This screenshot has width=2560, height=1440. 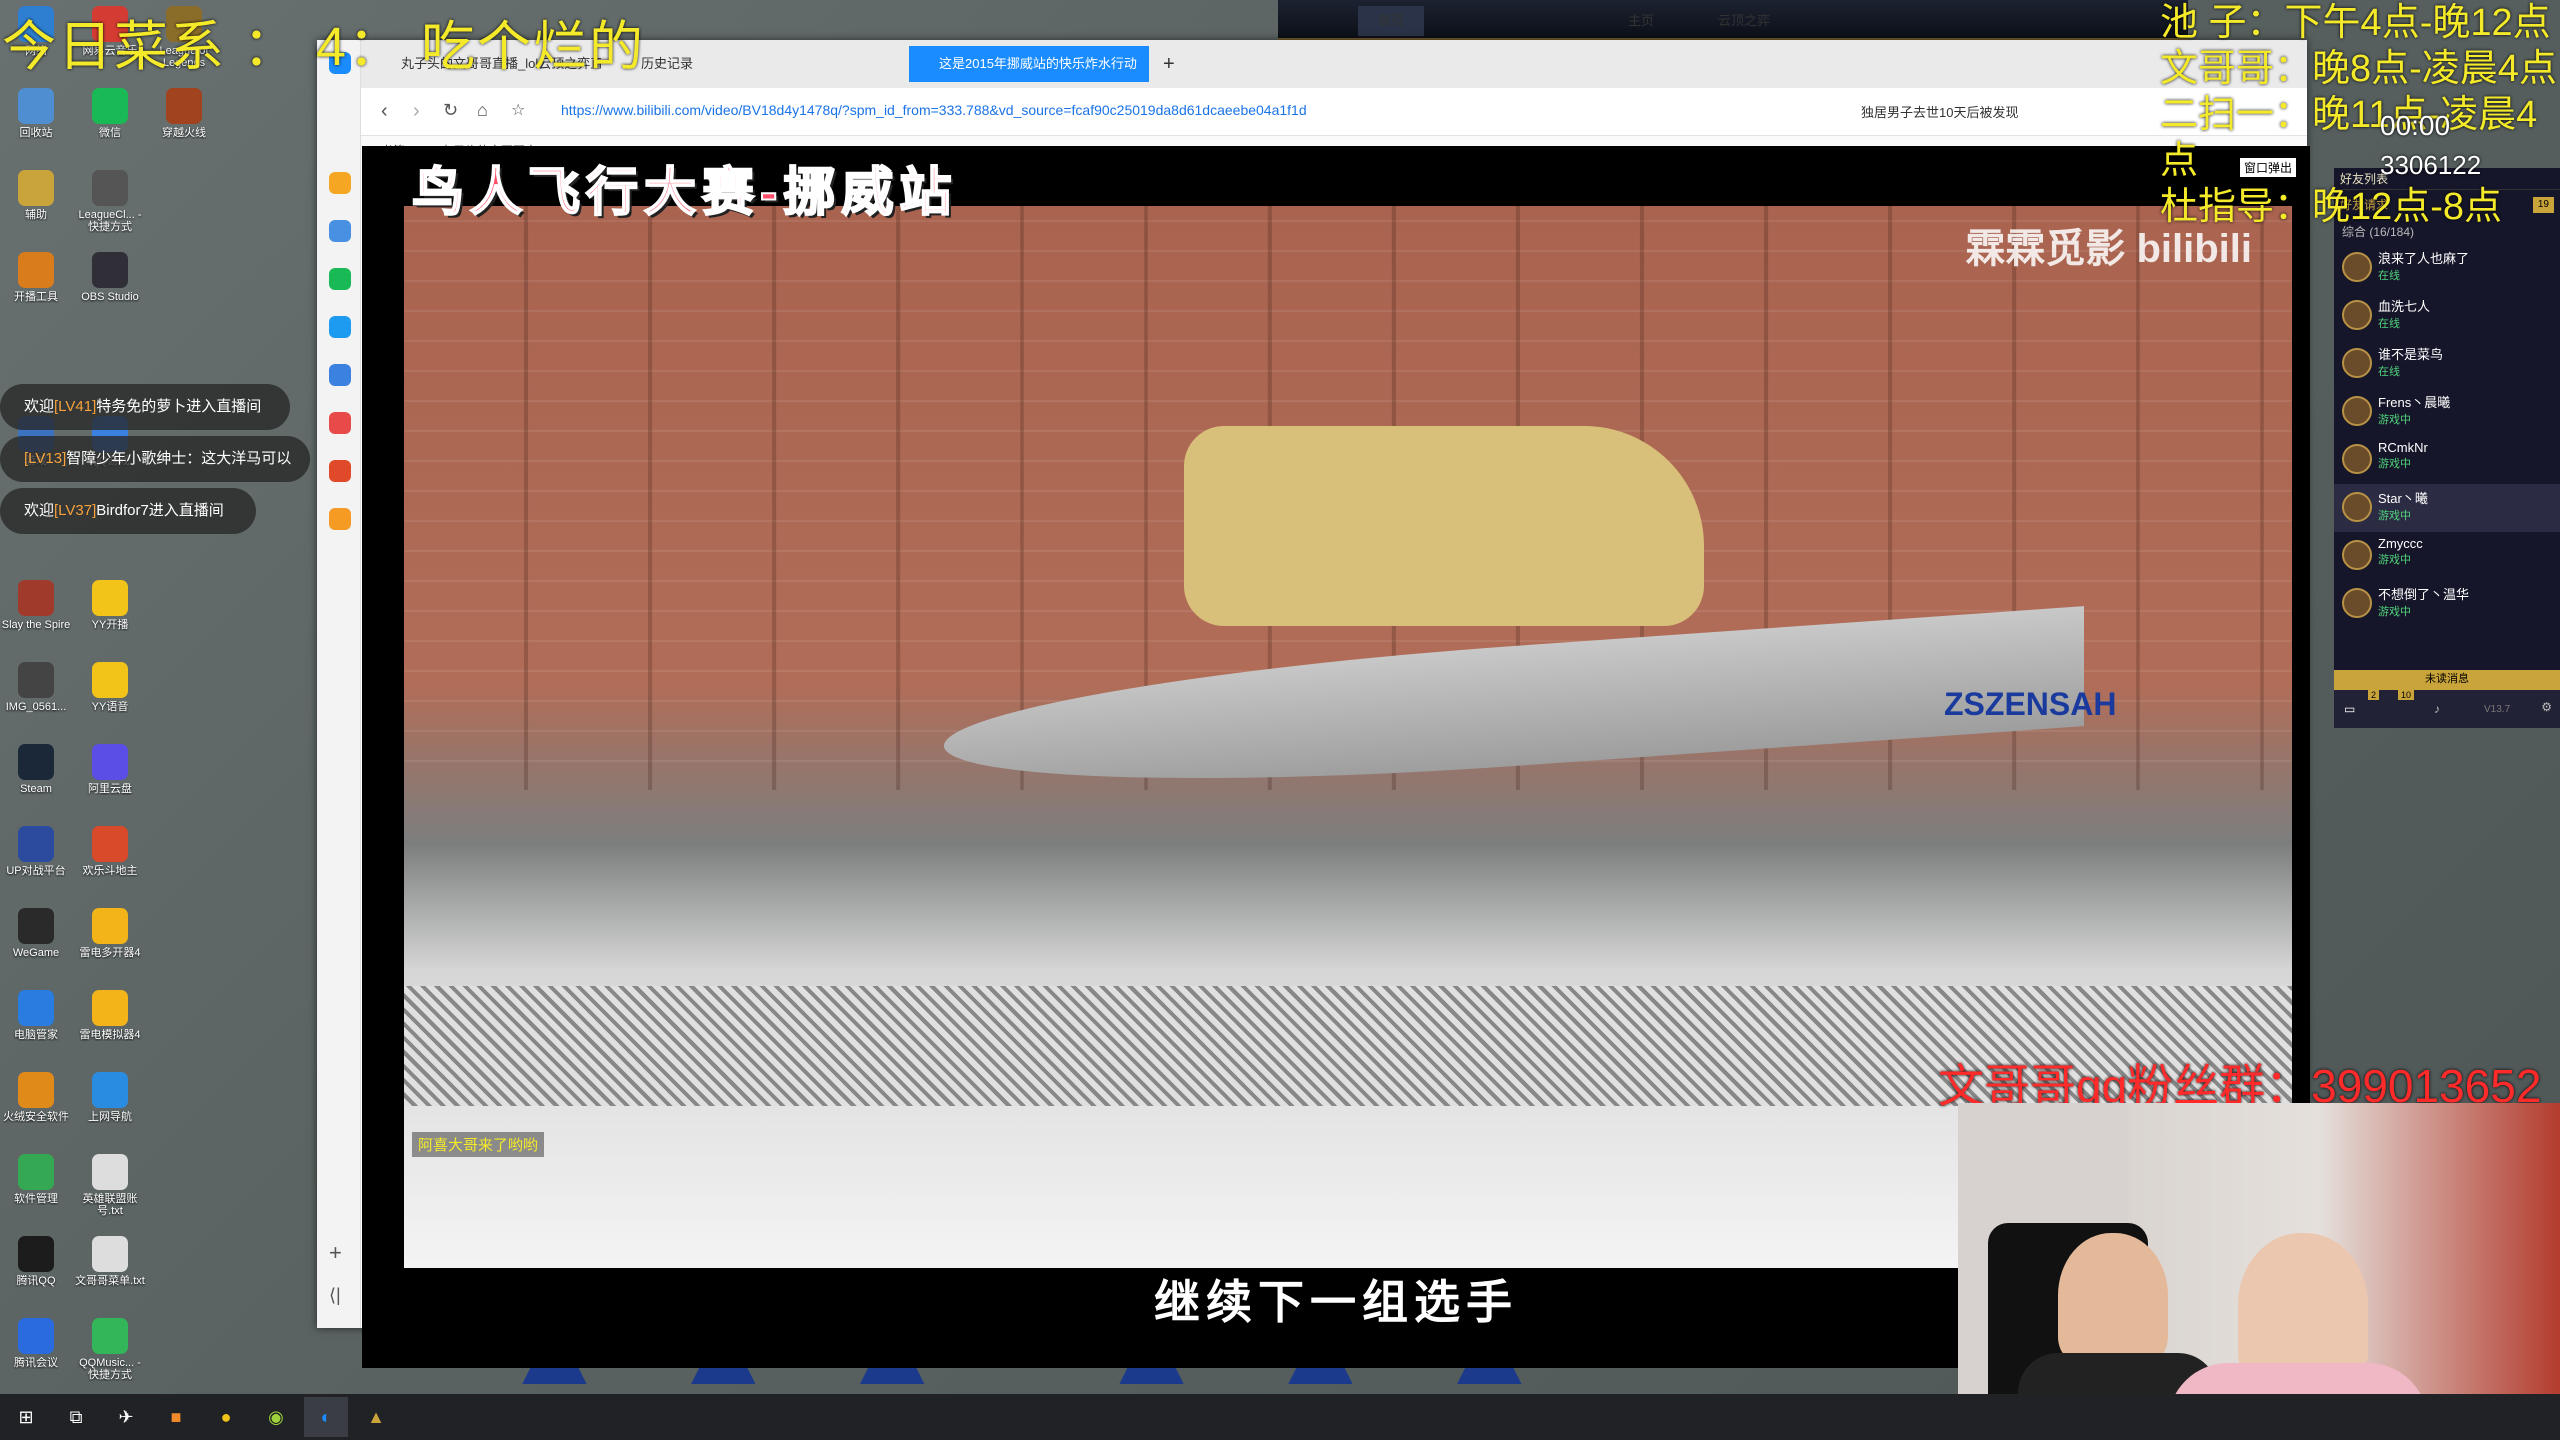 I want to click on desktop-icon: LeagueCl... - 快捷方式, so click(x=110, y=209).